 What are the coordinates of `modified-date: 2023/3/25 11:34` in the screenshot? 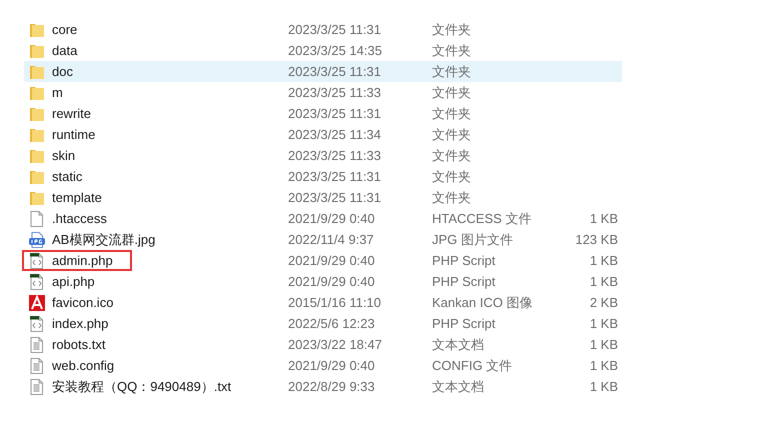 It's located at (335, 135).